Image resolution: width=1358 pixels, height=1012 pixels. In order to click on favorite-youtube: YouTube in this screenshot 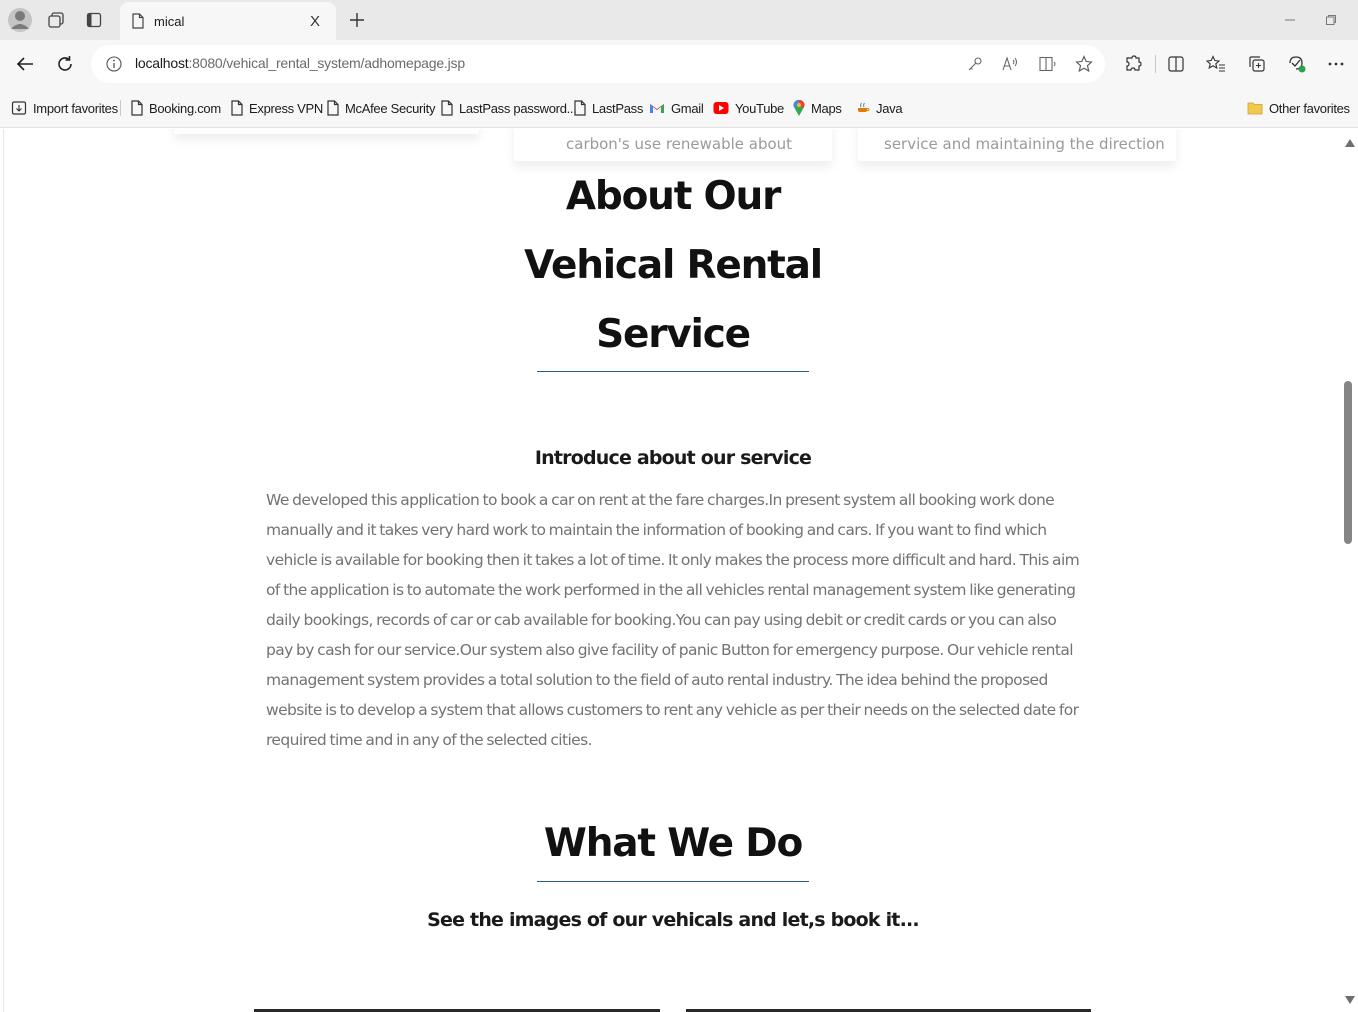, I will do `click(748, 108)`.